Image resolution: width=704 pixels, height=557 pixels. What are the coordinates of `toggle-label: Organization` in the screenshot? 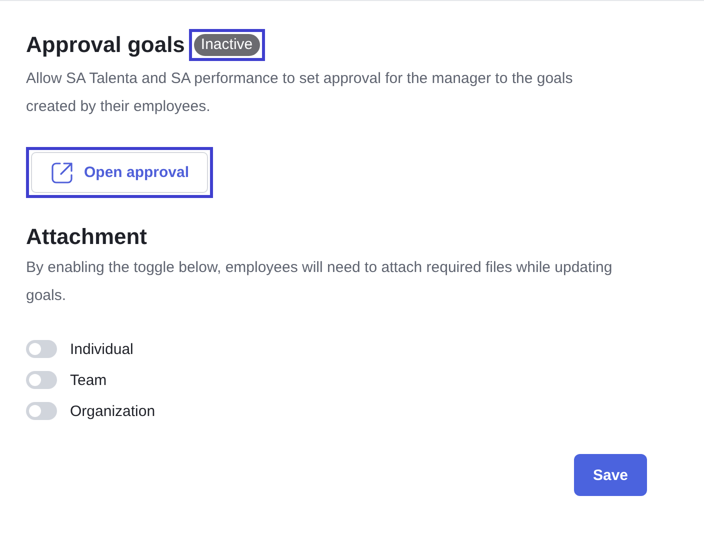 It's located at (113, 411).